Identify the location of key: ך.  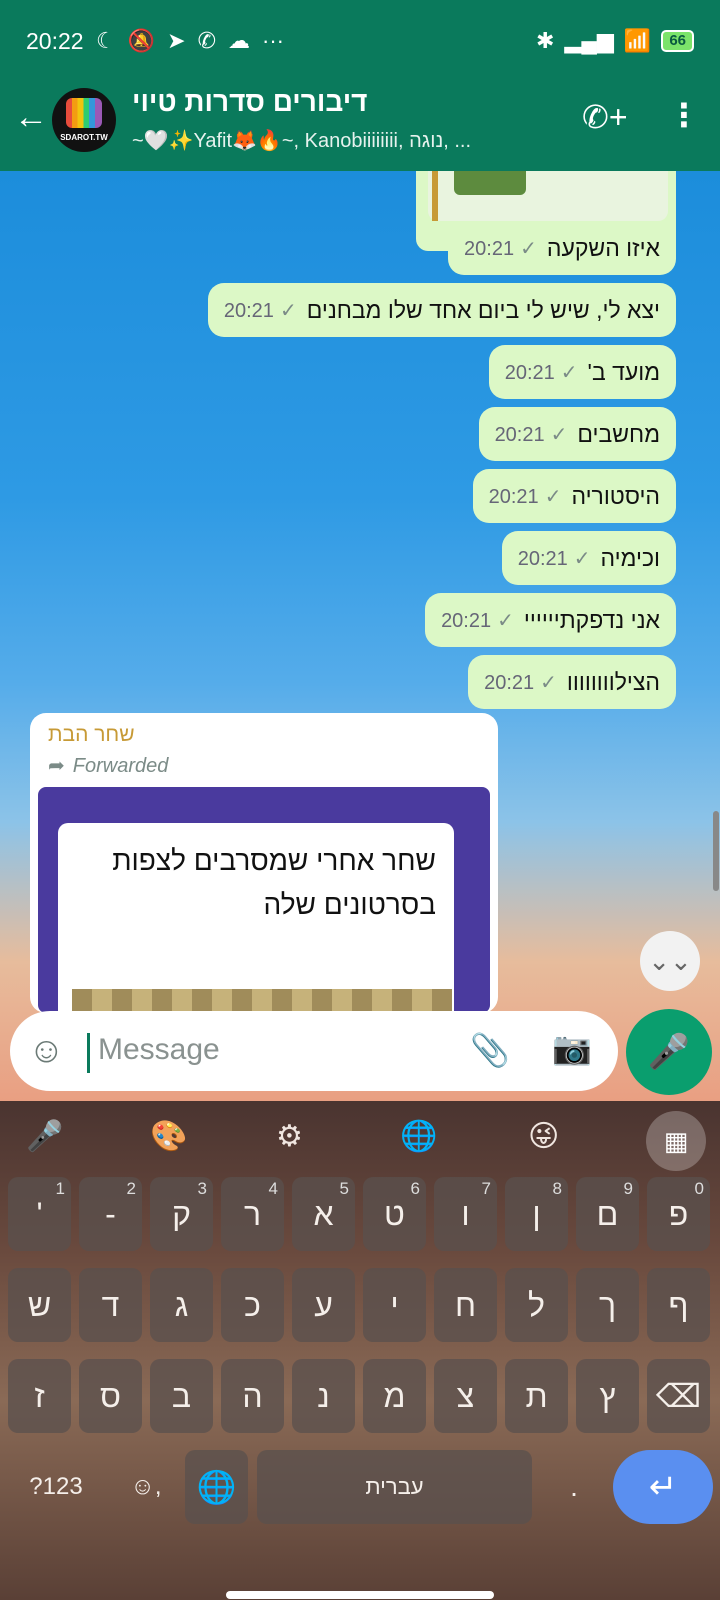
(607, 1305).